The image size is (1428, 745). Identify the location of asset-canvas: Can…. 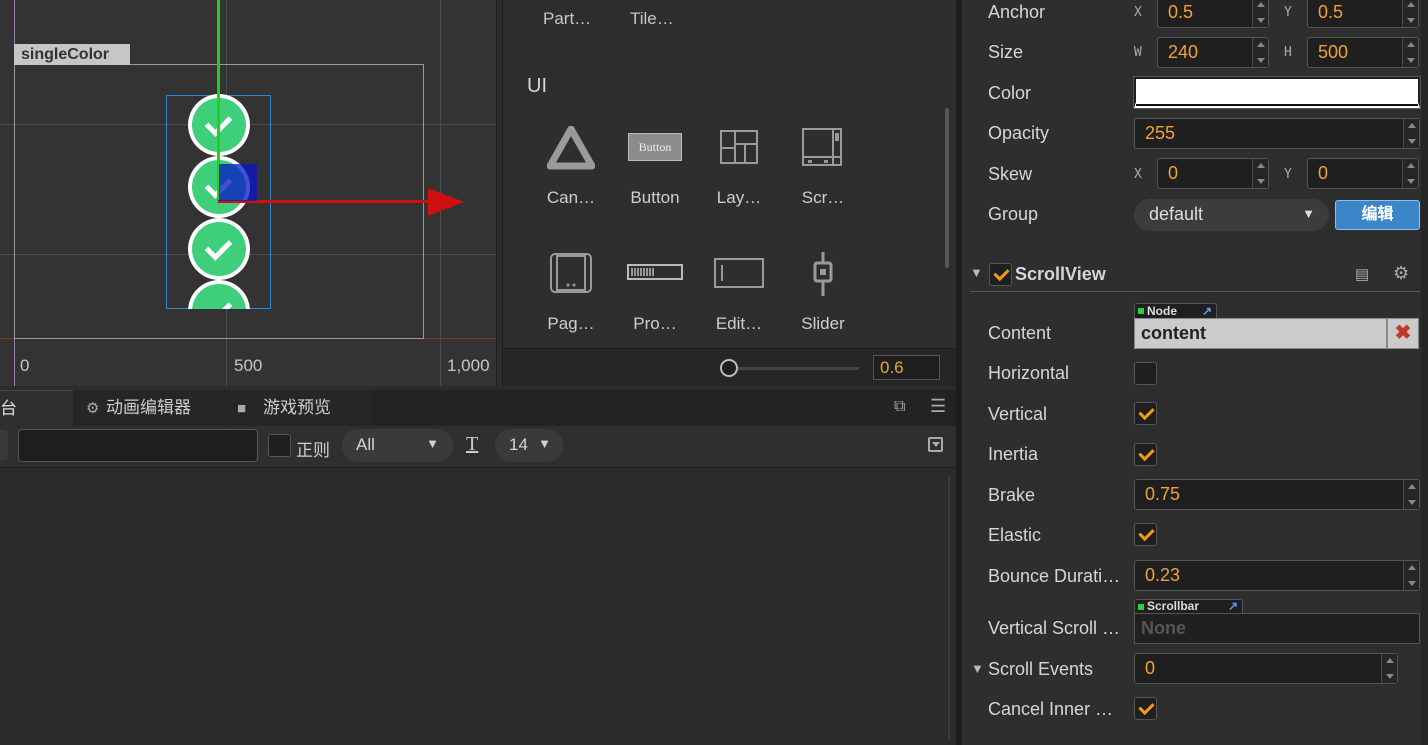
(571, 181).